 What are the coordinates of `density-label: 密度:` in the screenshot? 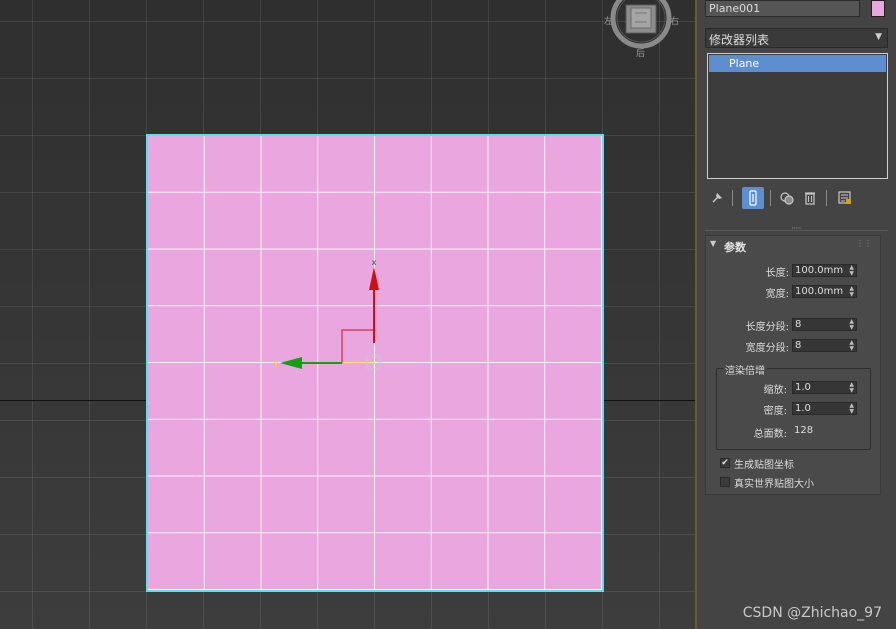 It's located at (775, 411).